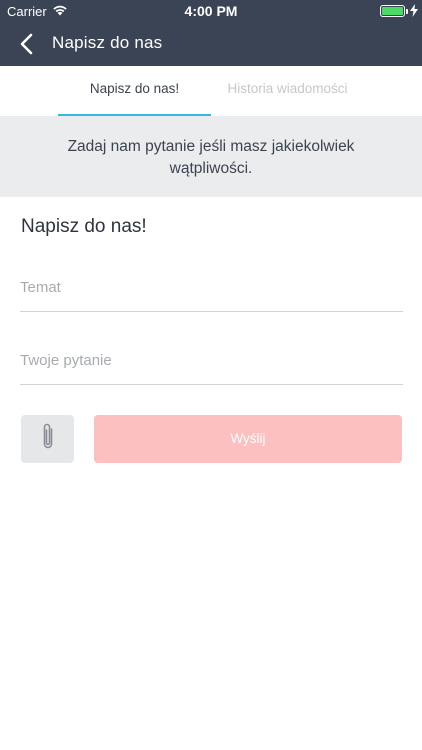 This screenshot has height=750, width=422. What do you see at coordinates (134, 88) in the screenshot?
I see `tab-label: Napisz do nas!` at bounding box center [134, 88].